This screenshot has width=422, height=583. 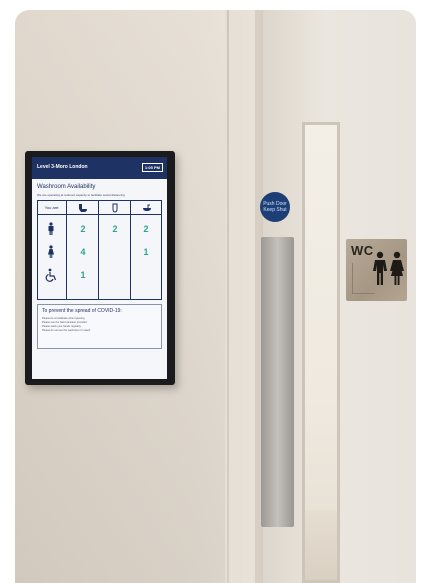 I want to click on sink-column-header, so click(x=146, y=208).